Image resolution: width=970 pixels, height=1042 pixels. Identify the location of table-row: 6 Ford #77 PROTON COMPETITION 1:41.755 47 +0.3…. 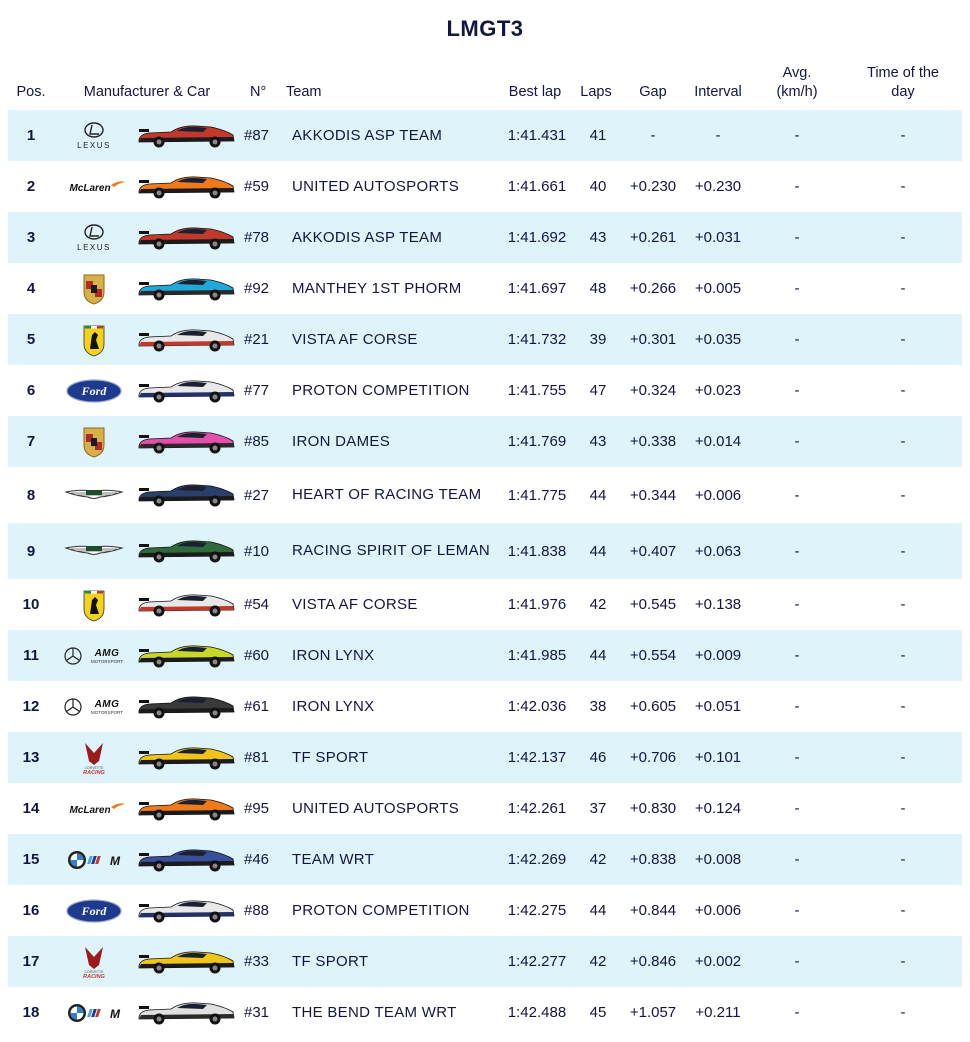
(485, 390).